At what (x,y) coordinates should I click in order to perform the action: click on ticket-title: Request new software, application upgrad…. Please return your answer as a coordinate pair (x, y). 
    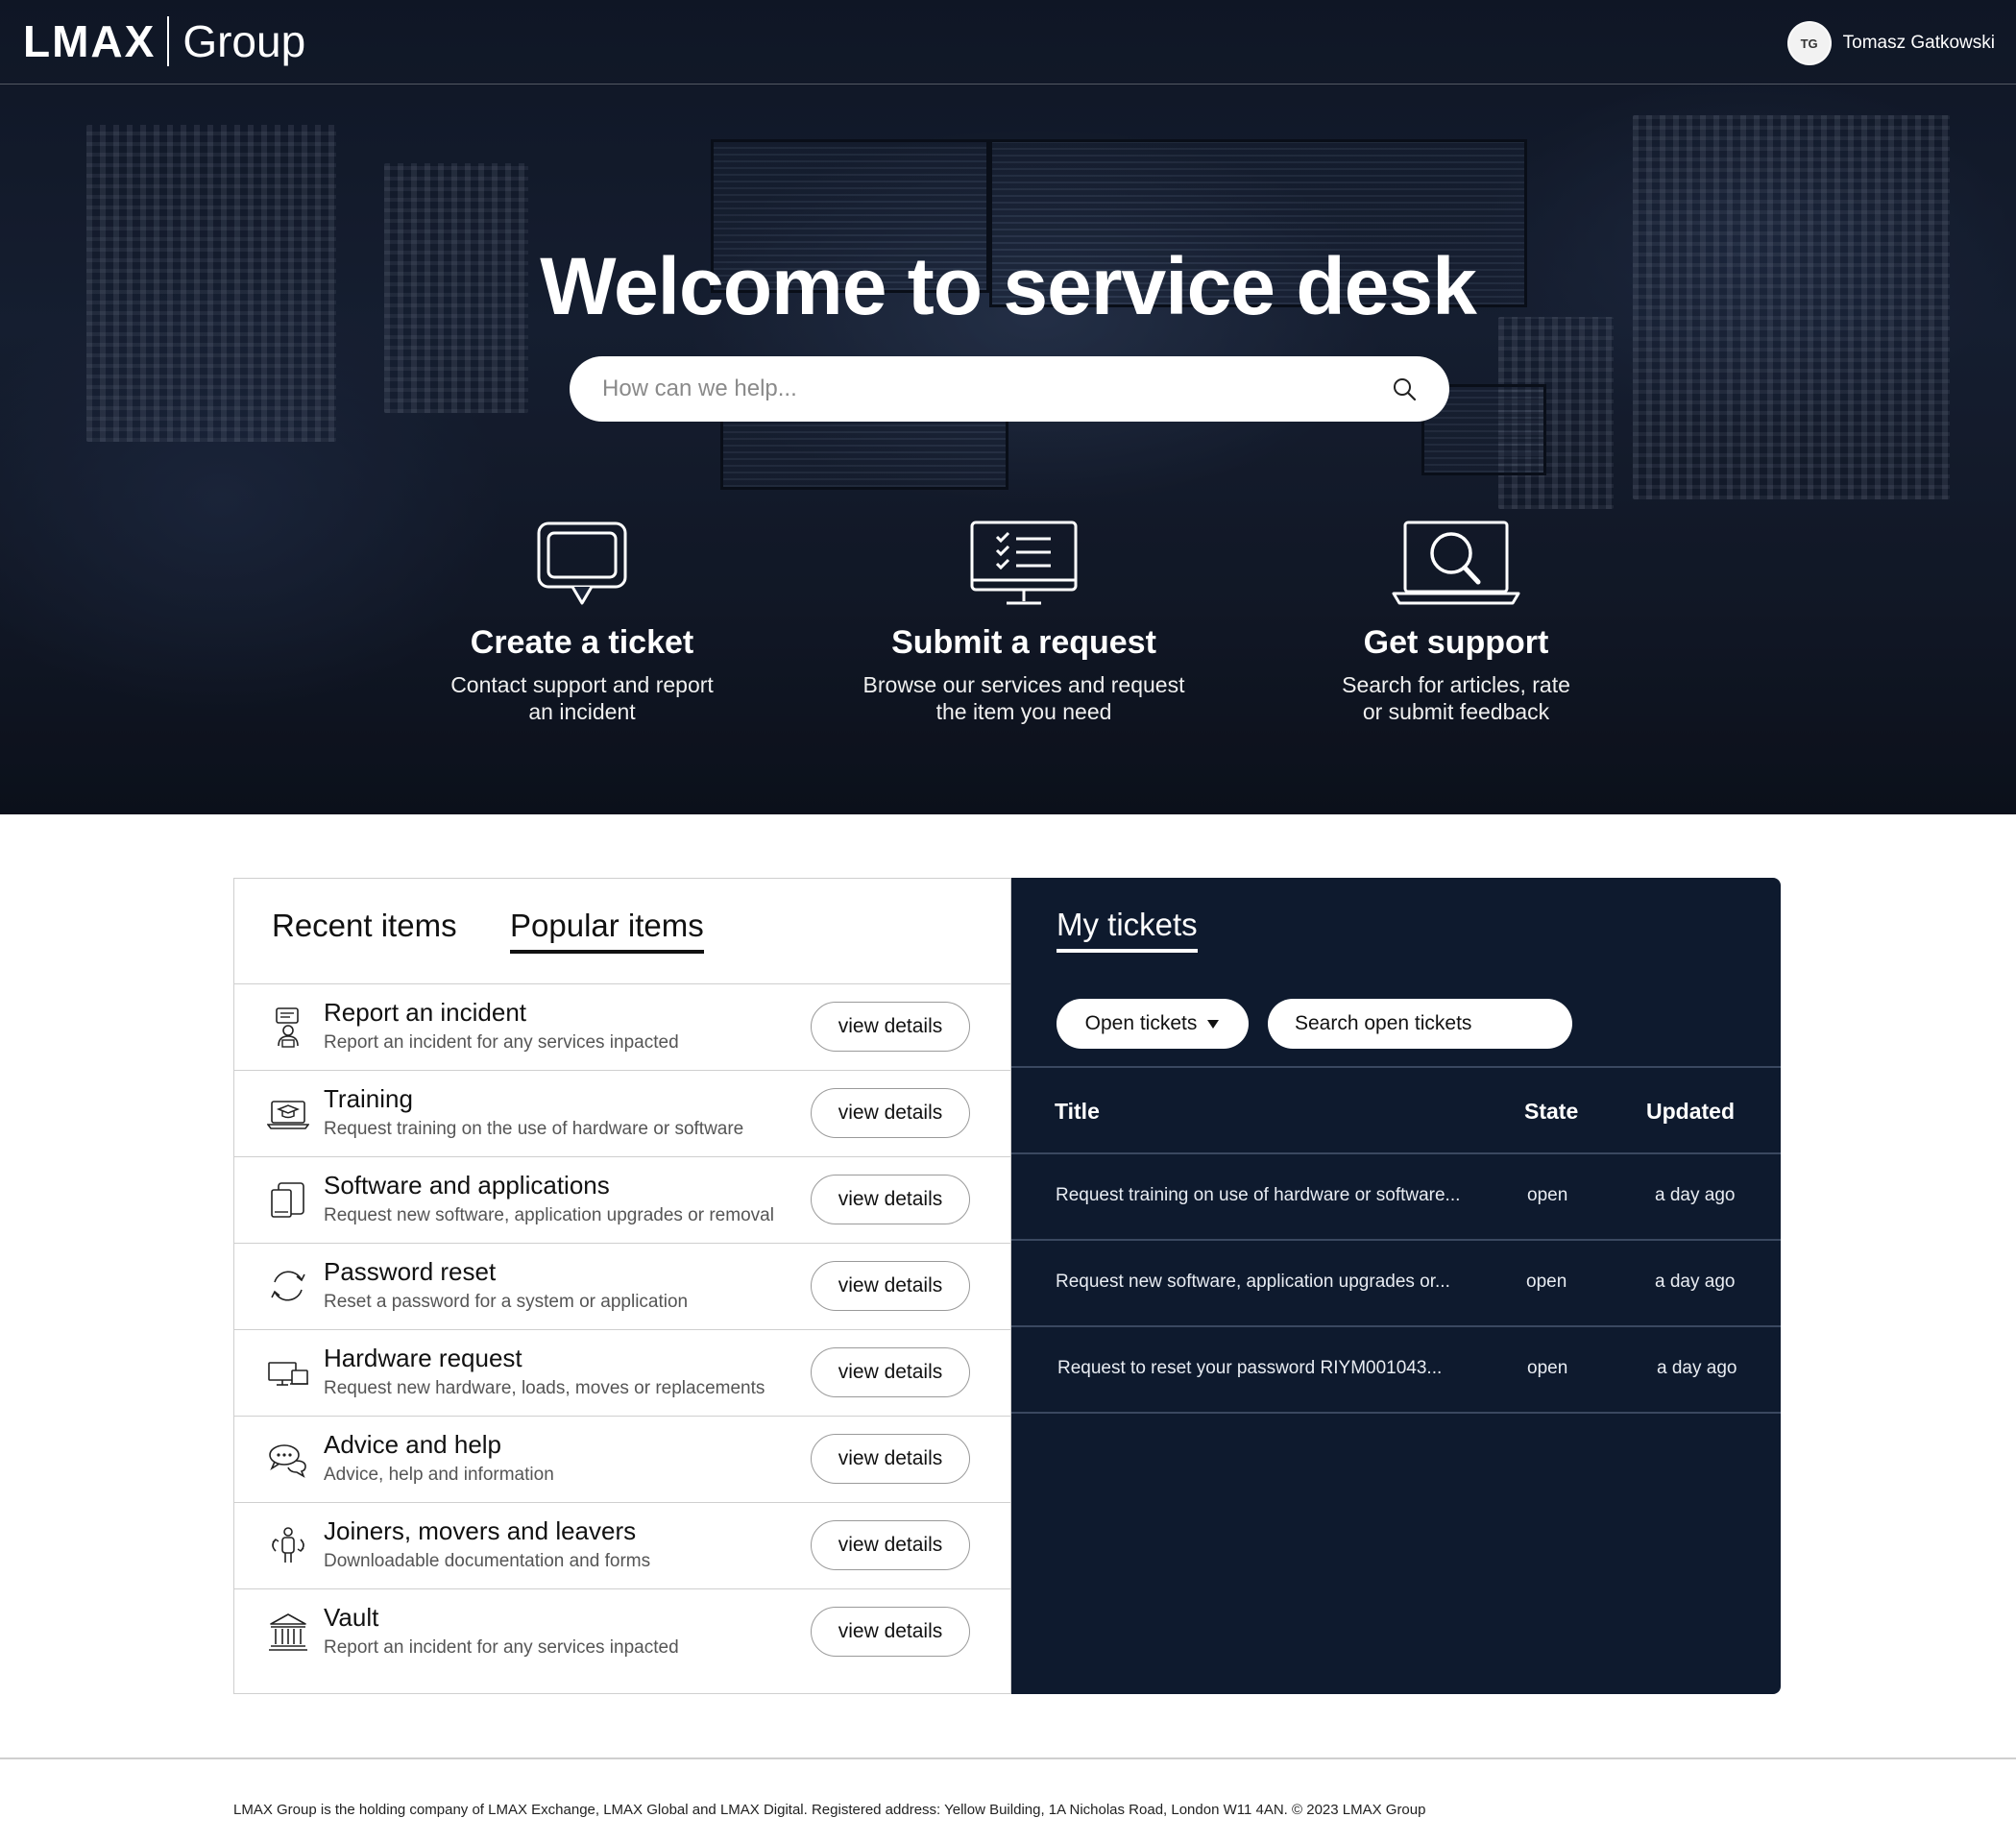
    Looking at the image, I should click on (1253, 1282).